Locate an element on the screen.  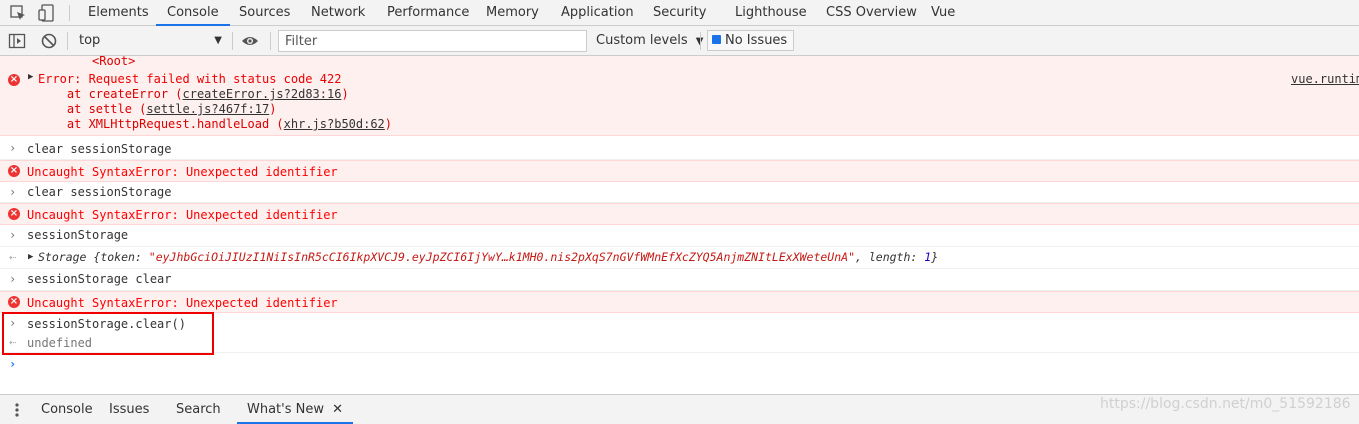
tab-application: Application is located at coordinates (597, 13).